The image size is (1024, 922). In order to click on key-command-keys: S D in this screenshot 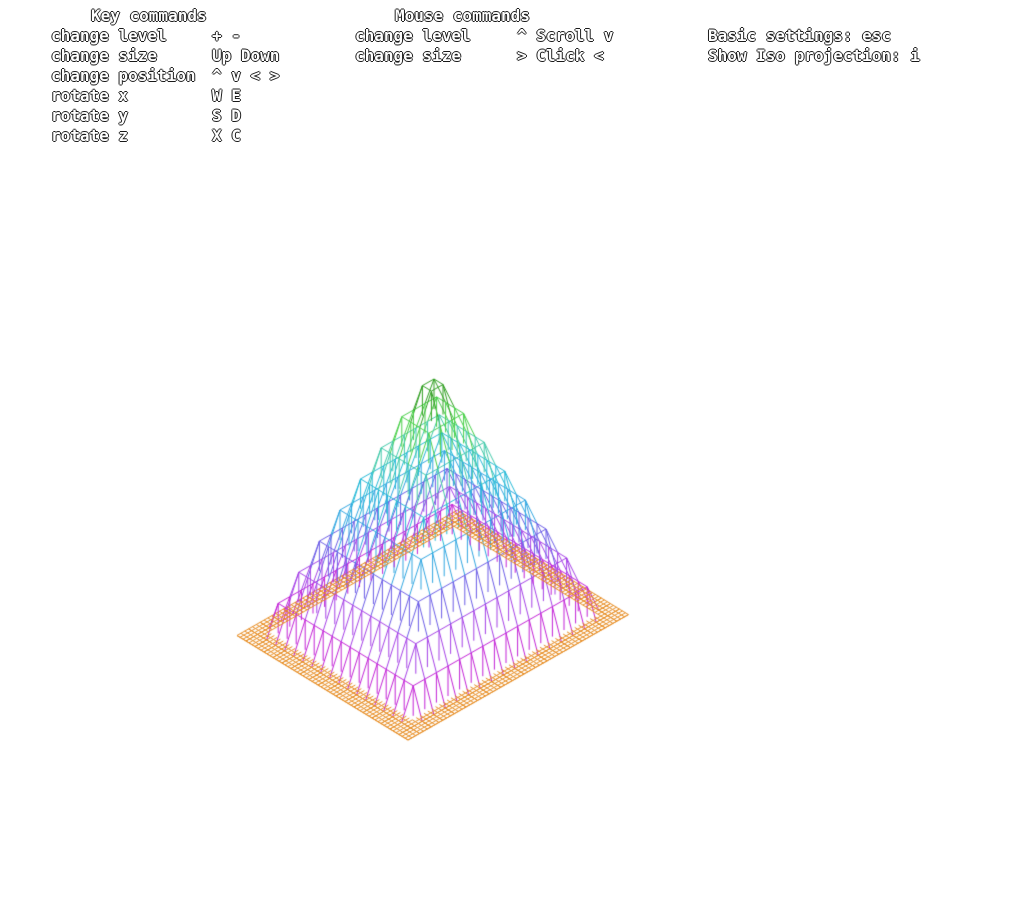, I will do `click(226, 115)`.